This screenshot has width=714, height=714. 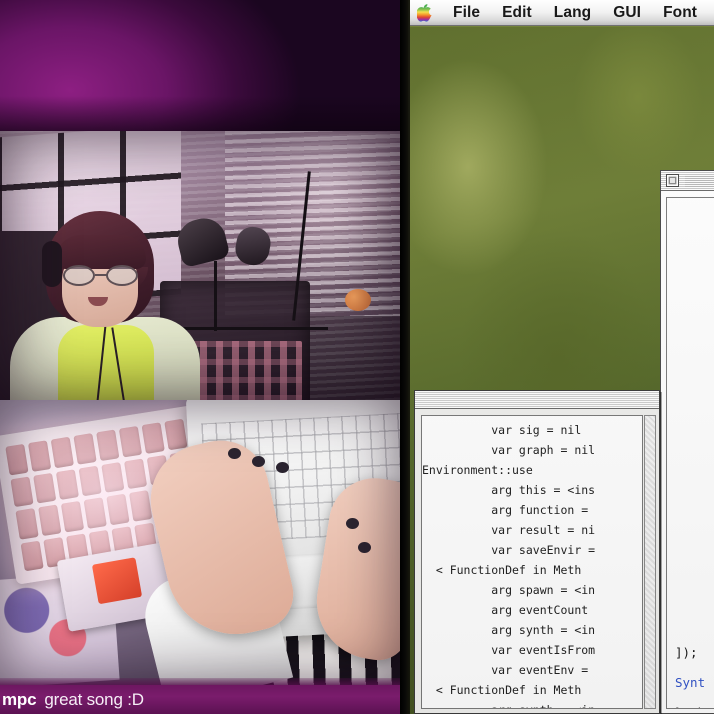 I want to click on eyeglasses, so click(x=101, y=276).